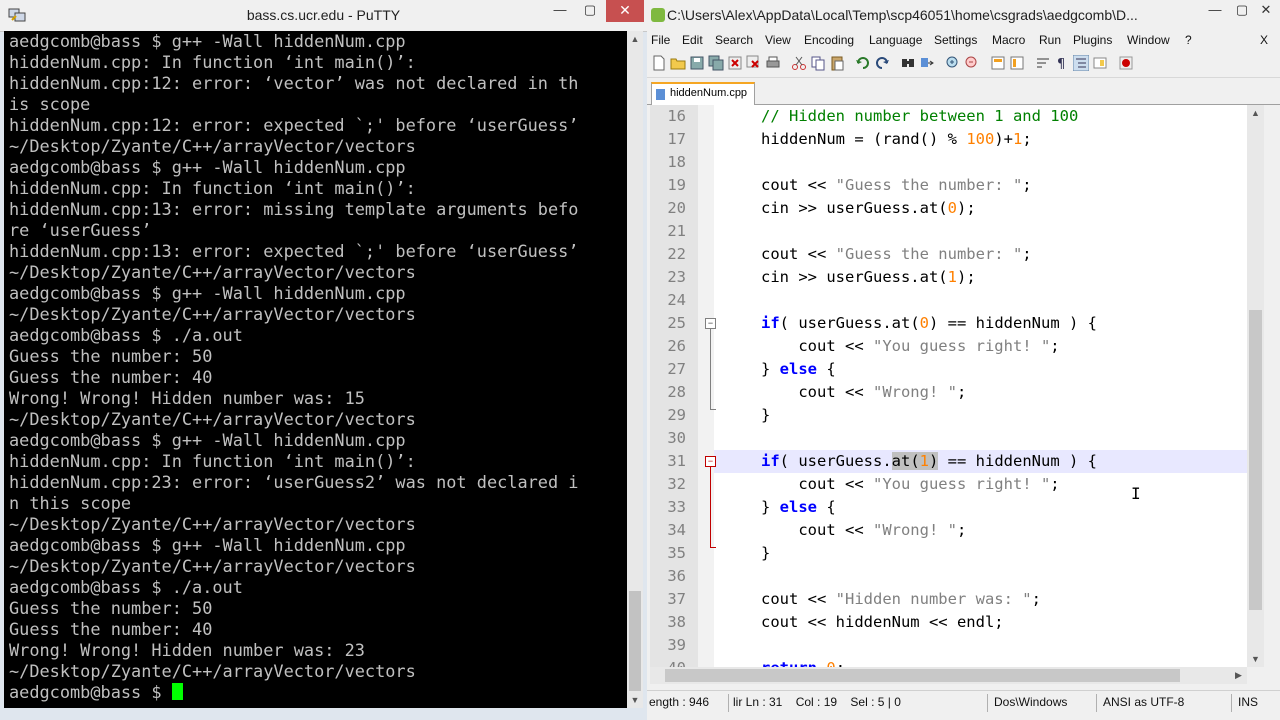 The height and width of the screenshot is (720, 1280). Describe the element at coordinates (972, 63) in the screenshot. I see `zoom-out-icon` at that location.